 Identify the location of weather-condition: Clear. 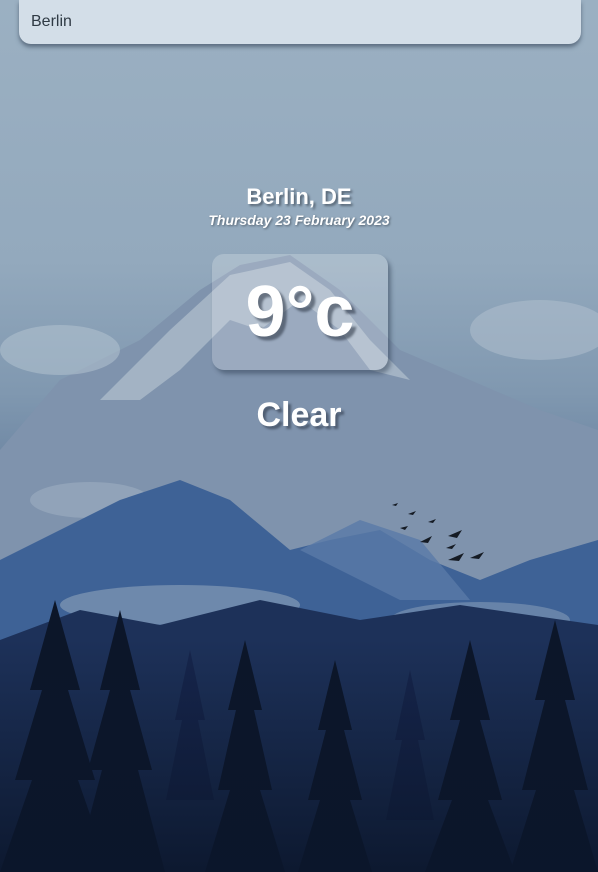
(299, 415).